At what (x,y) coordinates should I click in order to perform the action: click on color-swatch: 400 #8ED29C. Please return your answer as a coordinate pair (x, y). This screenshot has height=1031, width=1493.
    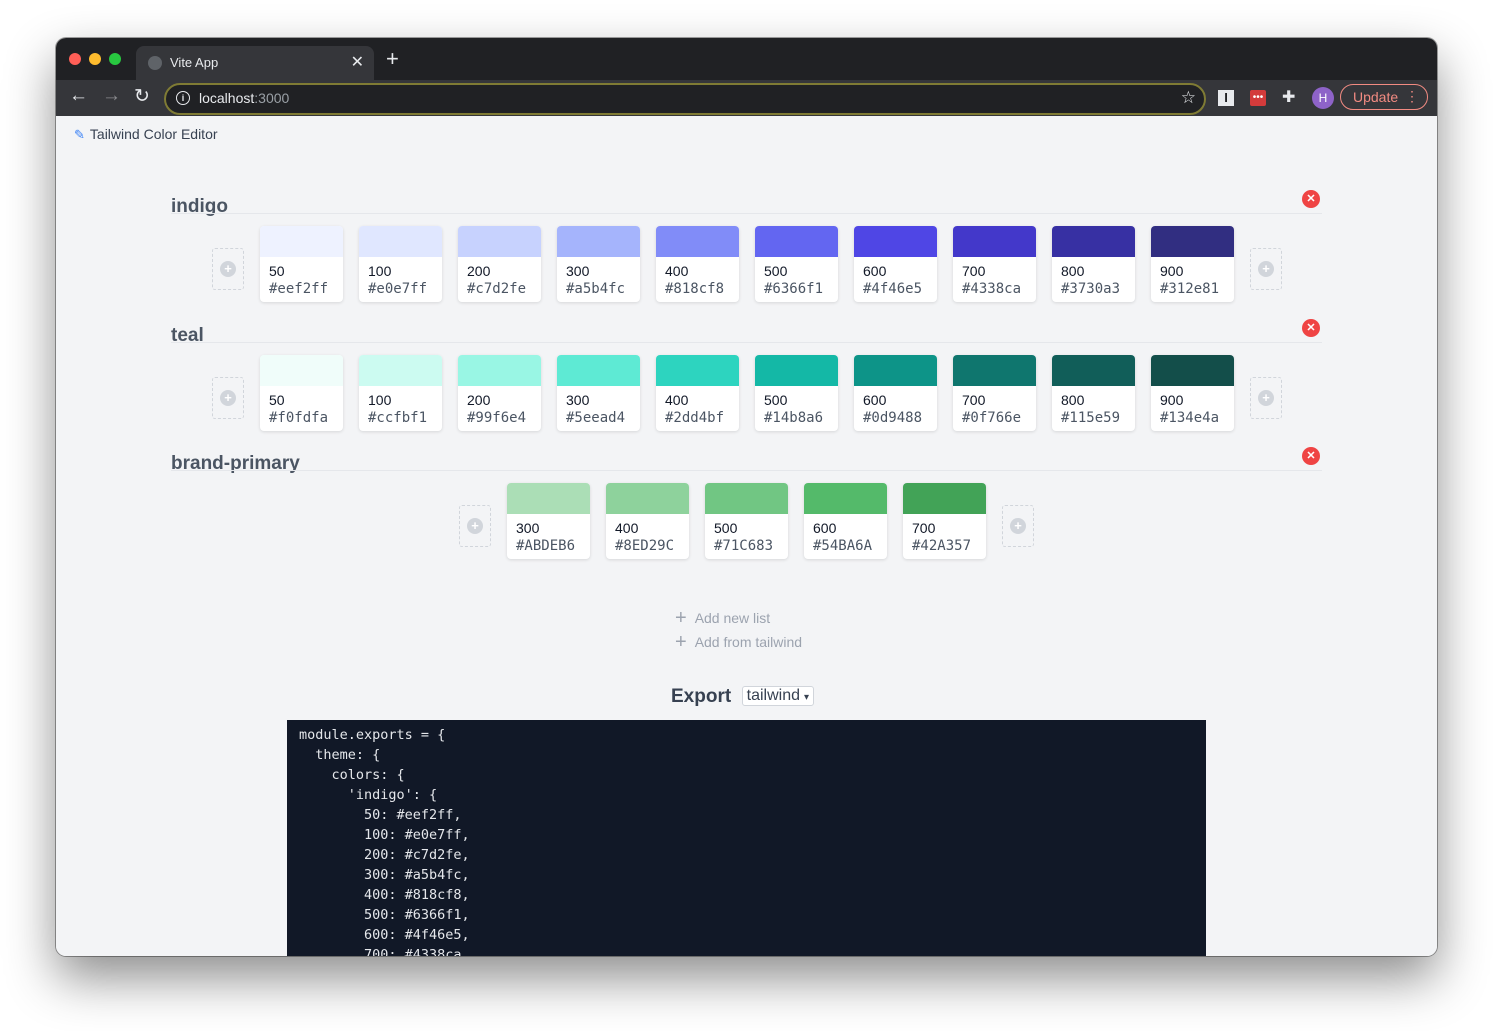
    Looking at the image, I should click on (647, 521).